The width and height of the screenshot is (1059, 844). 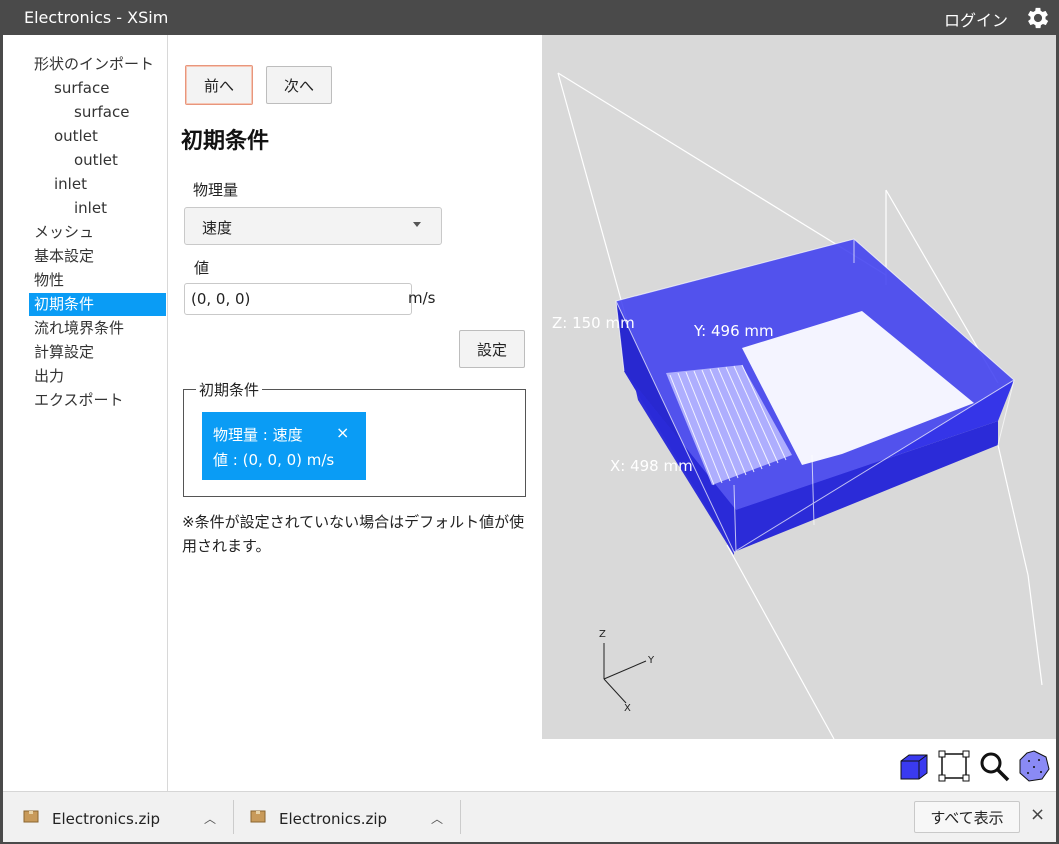 I want to click on nav-item-mesh: メッシュ, so click(x=97, y=232).